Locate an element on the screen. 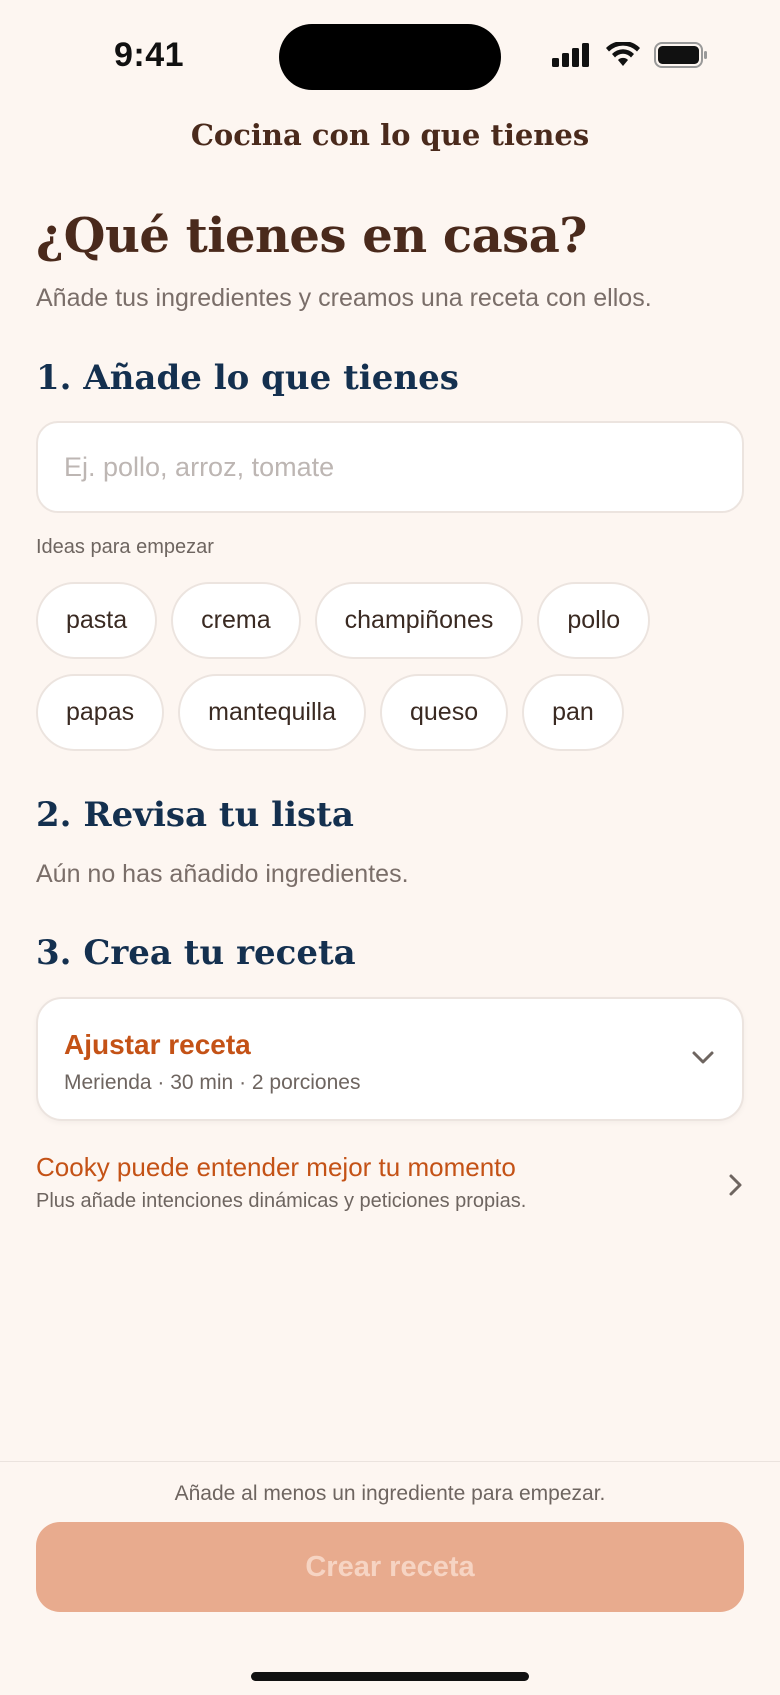 The image size is (780, 1695). chip-mantequilla: mantequilla is located at coordinates (272, 712).